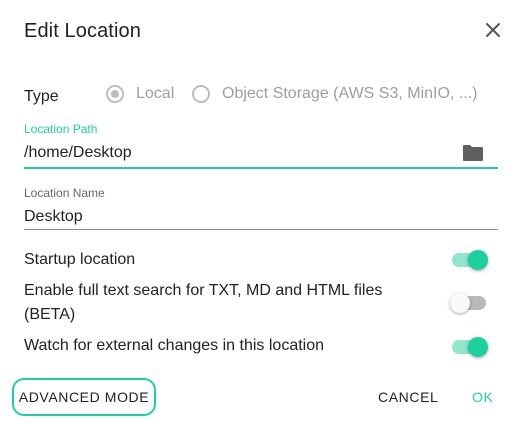 The image size is (520, 423). What do you see at coordinates (201, 94) in the screenshot?
I see `radio-unchecked-icon` at bounding box center [201, 94].